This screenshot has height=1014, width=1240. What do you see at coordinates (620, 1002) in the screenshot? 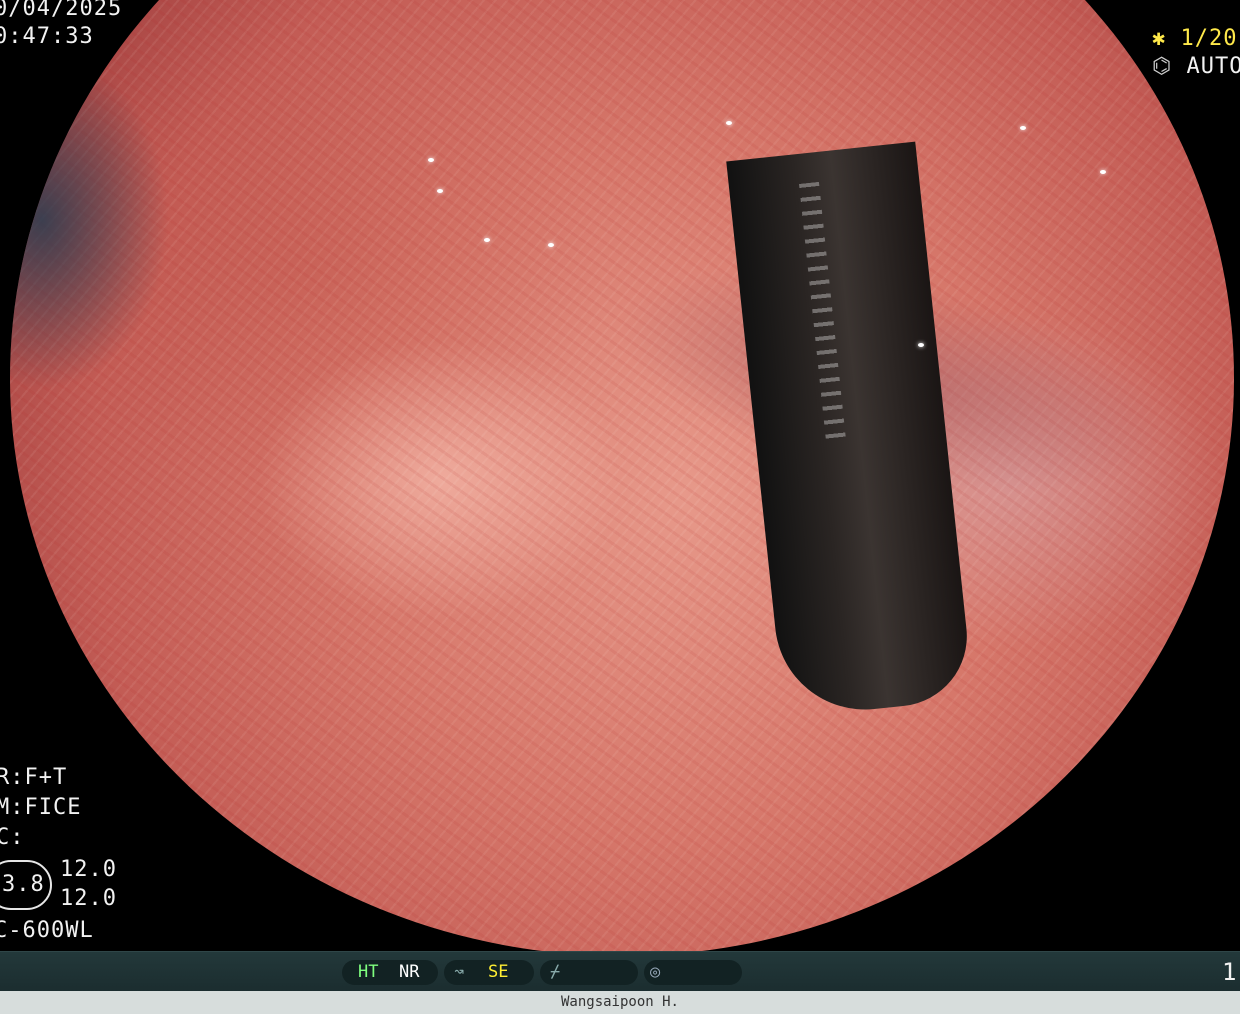
I see `operator-footer: Wangsaipoon H.` at bounding box center [620, 1002].